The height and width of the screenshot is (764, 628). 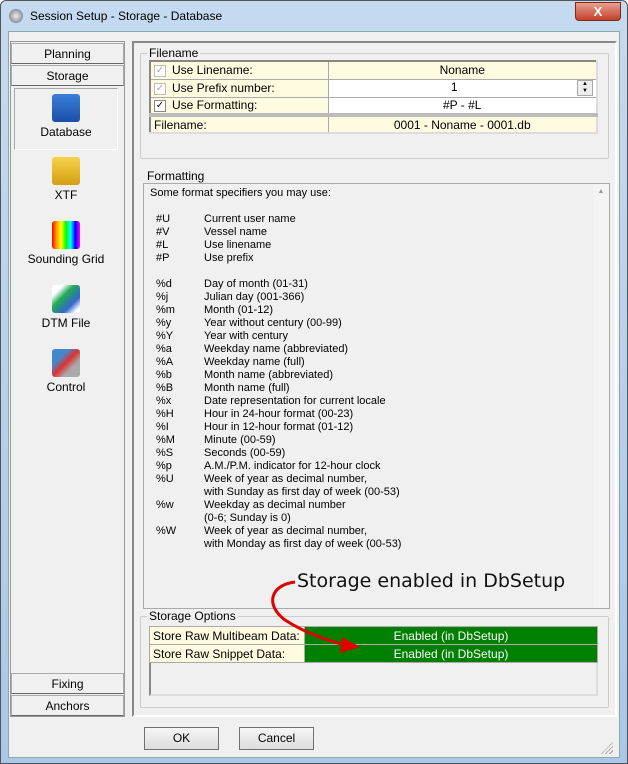 I want to click on specifier-description: with Sunday as first day of week (00-53), so click(x=302, y=492).